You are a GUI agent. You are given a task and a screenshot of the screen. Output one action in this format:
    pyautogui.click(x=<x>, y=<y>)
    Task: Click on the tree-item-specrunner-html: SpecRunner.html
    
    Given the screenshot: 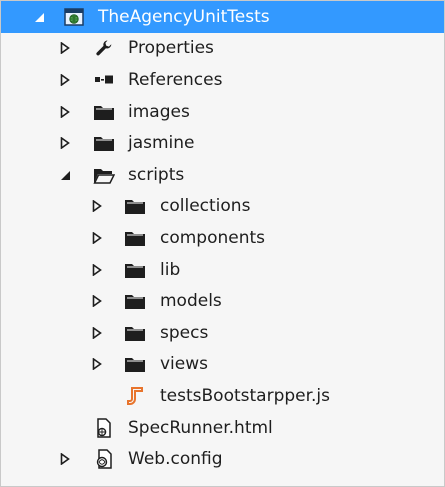 What is the action you would take?
    pyautogui.click(x=222, y=428)
    